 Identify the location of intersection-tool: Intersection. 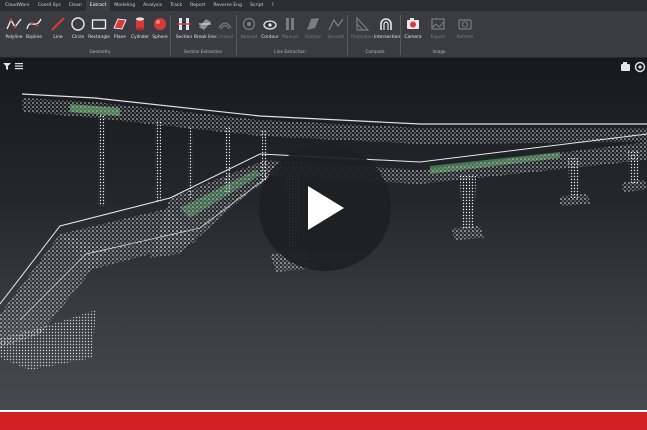
(387, 28).